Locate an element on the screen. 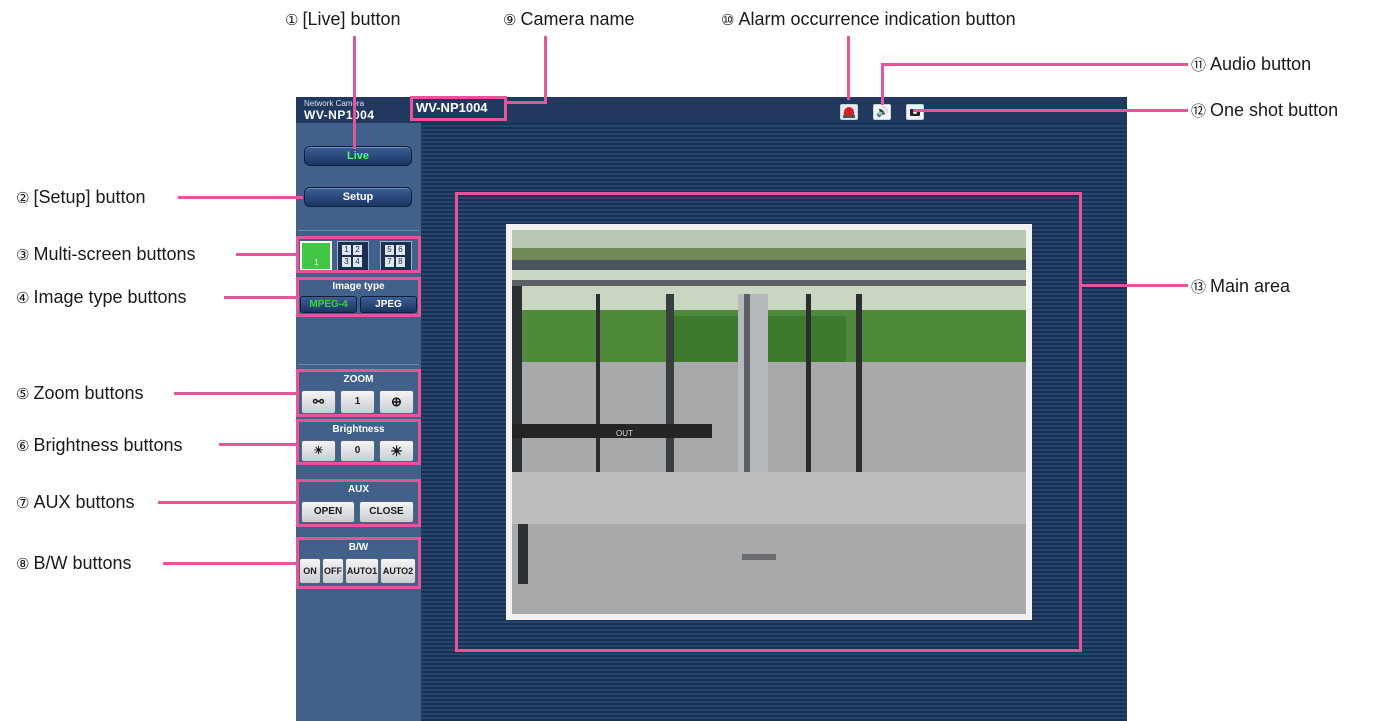 The height and width of the screenshot is (721, 1390). callout-bw: ⑧ B/W buttons is located at coordinates (74, 563).